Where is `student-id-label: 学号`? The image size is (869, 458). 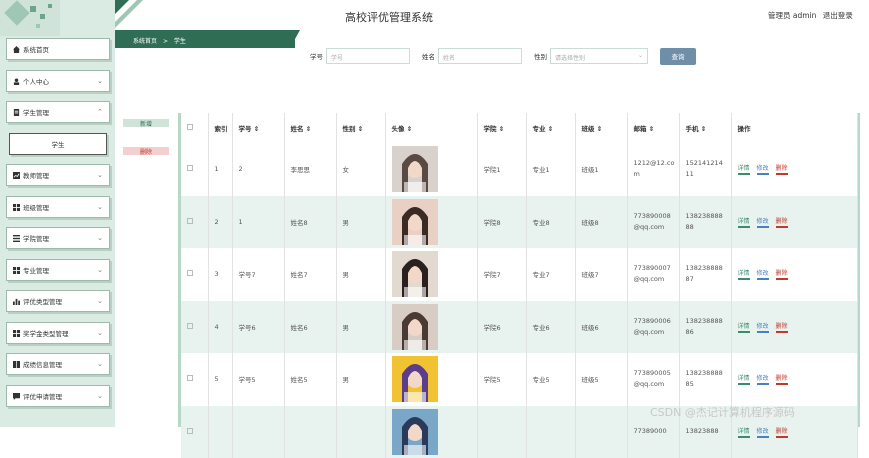 student-id-label: 学号 is located at coordinates (316, 56).